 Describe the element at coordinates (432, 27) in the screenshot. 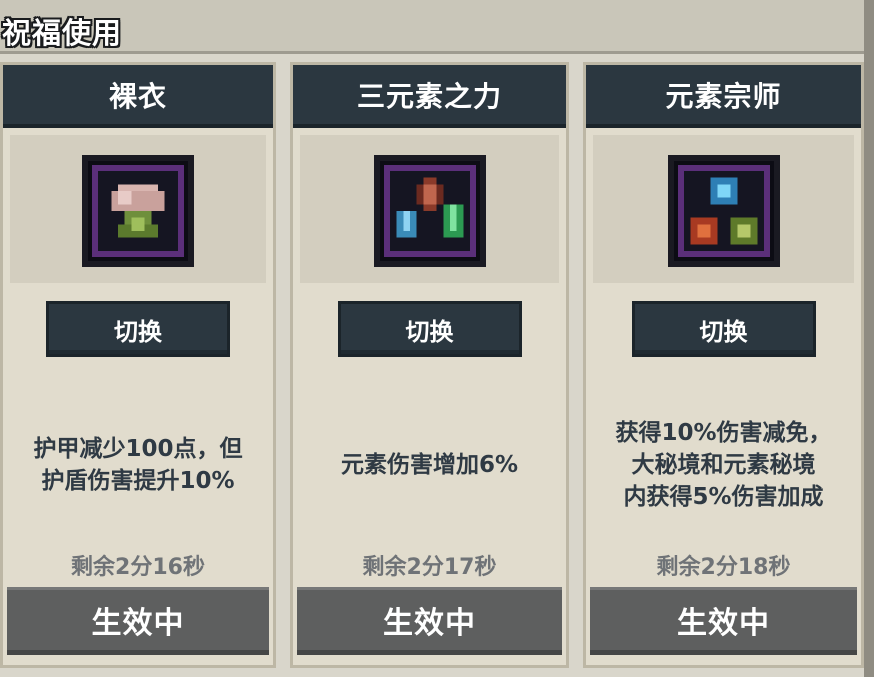

I see `panel-title-bar: 祝福使用` at that location.